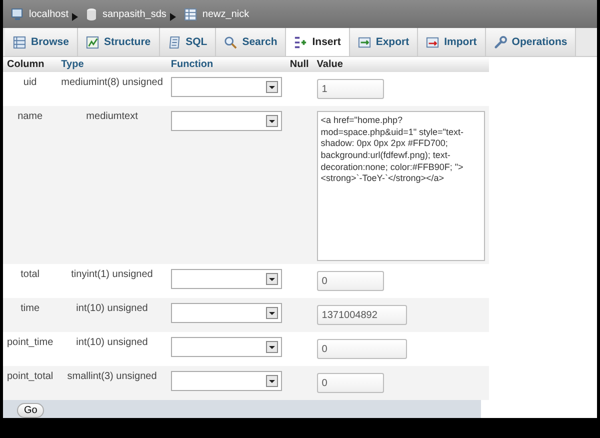 This screenshot has height=438, width=600. Describe the element at coordinates (433, 42) in the screenshot. I see `import-icon` at that location.